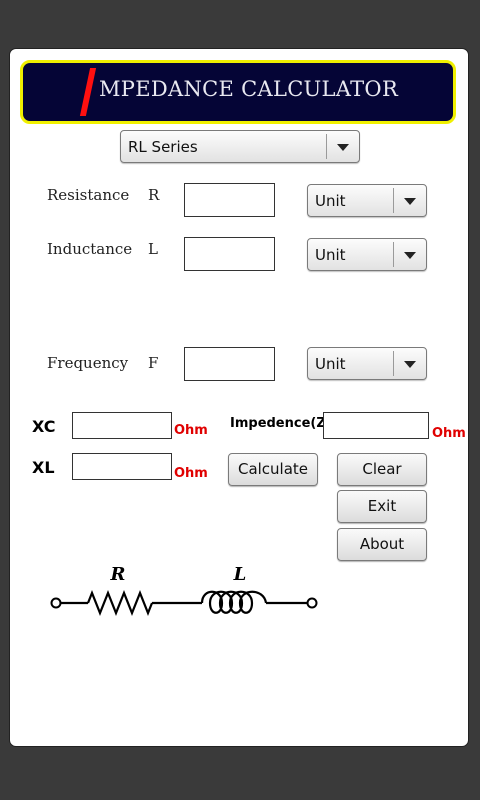 The image size is (480, 800). I want to click on frequency-input, so click(229, 364).